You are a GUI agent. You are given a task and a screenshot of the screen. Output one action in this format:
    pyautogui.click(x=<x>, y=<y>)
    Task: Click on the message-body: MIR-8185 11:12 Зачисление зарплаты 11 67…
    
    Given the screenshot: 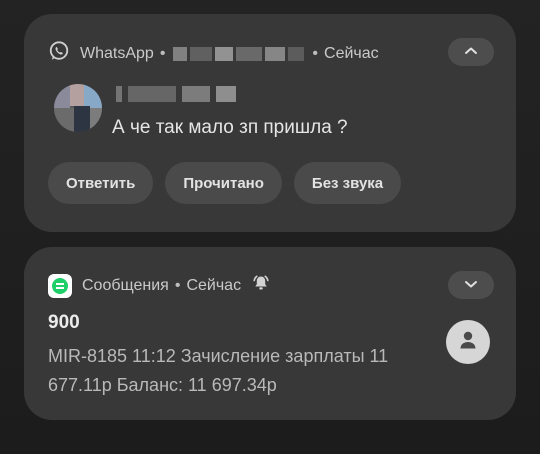 What is the action you would take?
    pyautogui.click(x=218, y=370)
    